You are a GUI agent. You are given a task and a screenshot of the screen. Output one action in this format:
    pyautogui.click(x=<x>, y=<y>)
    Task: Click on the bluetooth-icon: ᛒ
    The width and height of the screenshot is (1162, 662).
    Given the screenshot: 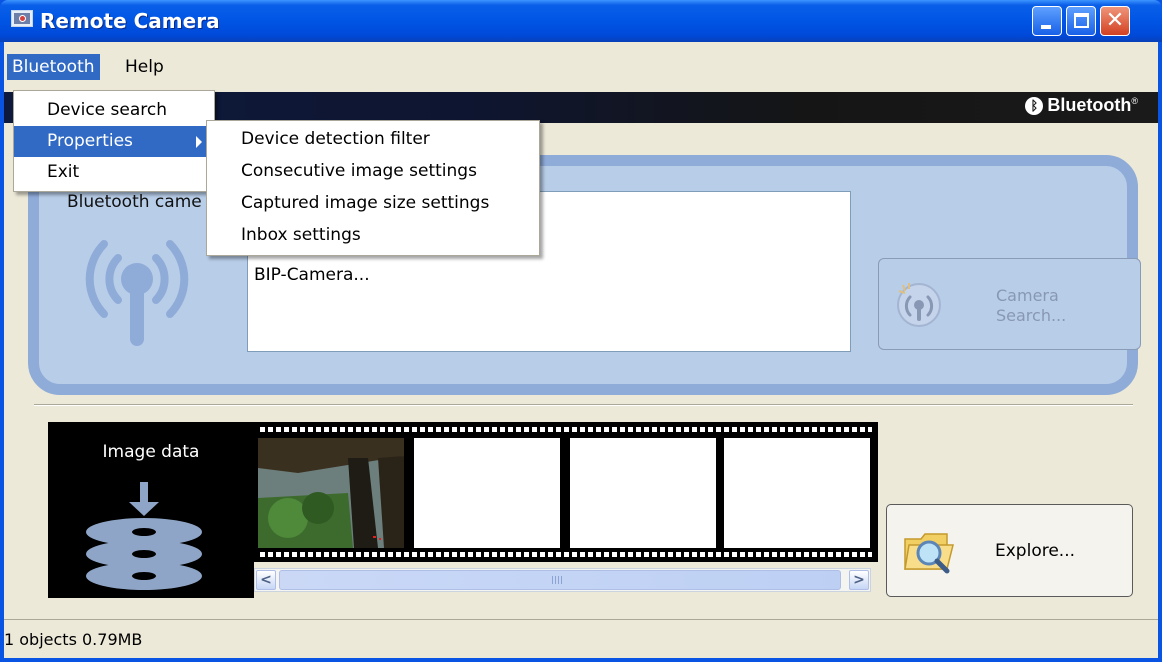 What is the action you would take?
    pyautogui.click(x=1034, y=106)
    